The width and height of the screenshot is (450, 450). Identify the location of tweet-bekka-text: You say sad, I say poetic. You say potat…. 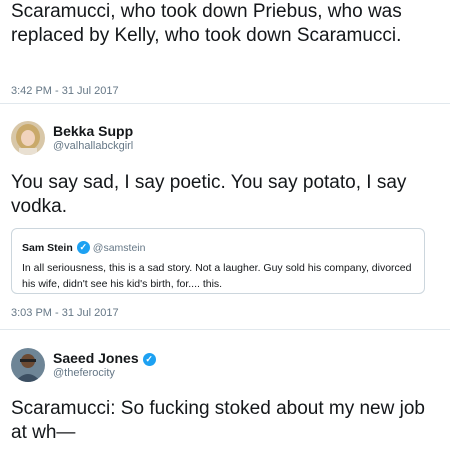
(209, 194).